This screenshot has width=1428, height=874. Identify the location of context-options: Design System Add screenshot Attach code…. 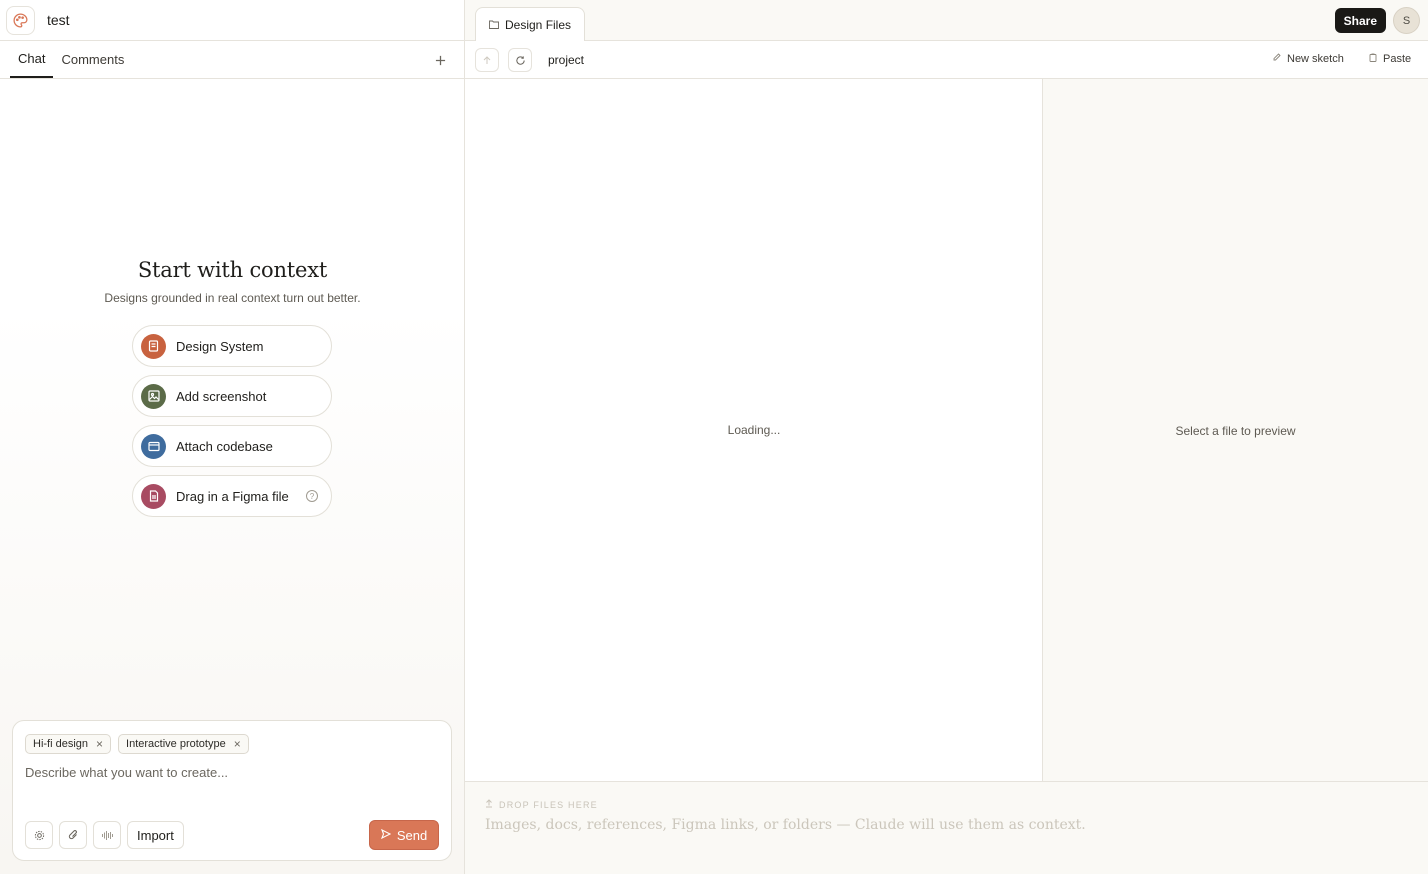
(232, 425).